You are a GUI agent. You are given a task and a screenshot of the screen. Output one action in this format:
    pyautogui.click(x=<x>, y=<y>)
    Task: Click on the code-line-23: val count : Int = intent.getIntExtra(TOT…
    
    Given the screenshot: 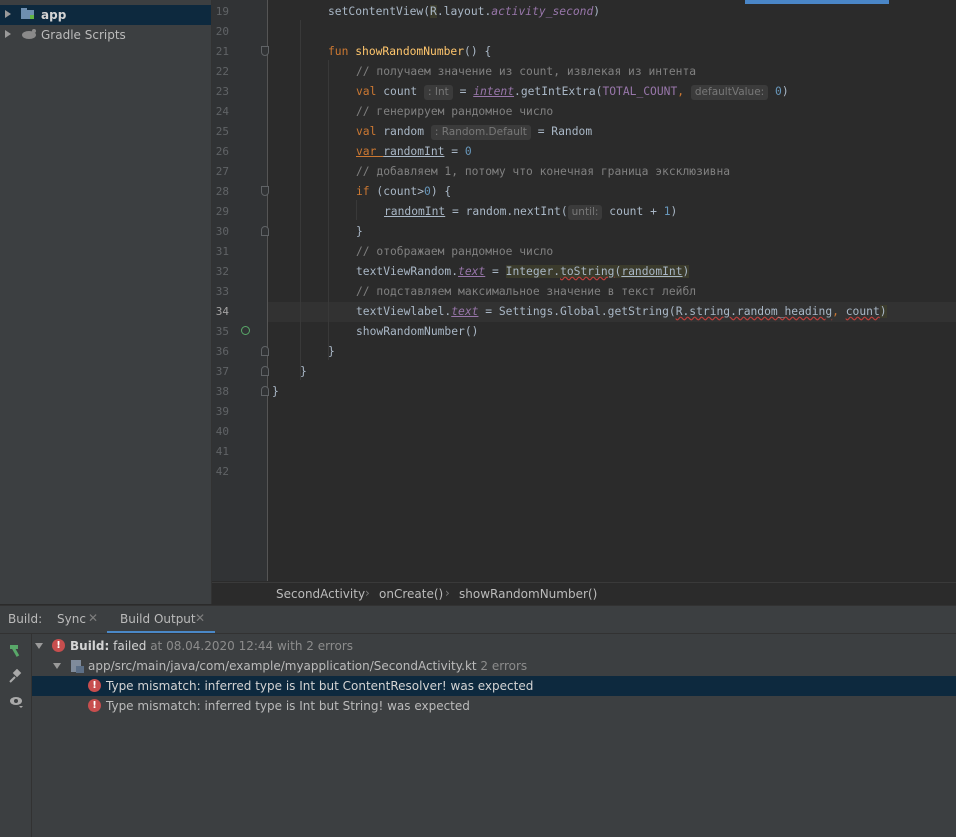 What is the action you would take?
    pyautogui.click(x=572, y=92)
    